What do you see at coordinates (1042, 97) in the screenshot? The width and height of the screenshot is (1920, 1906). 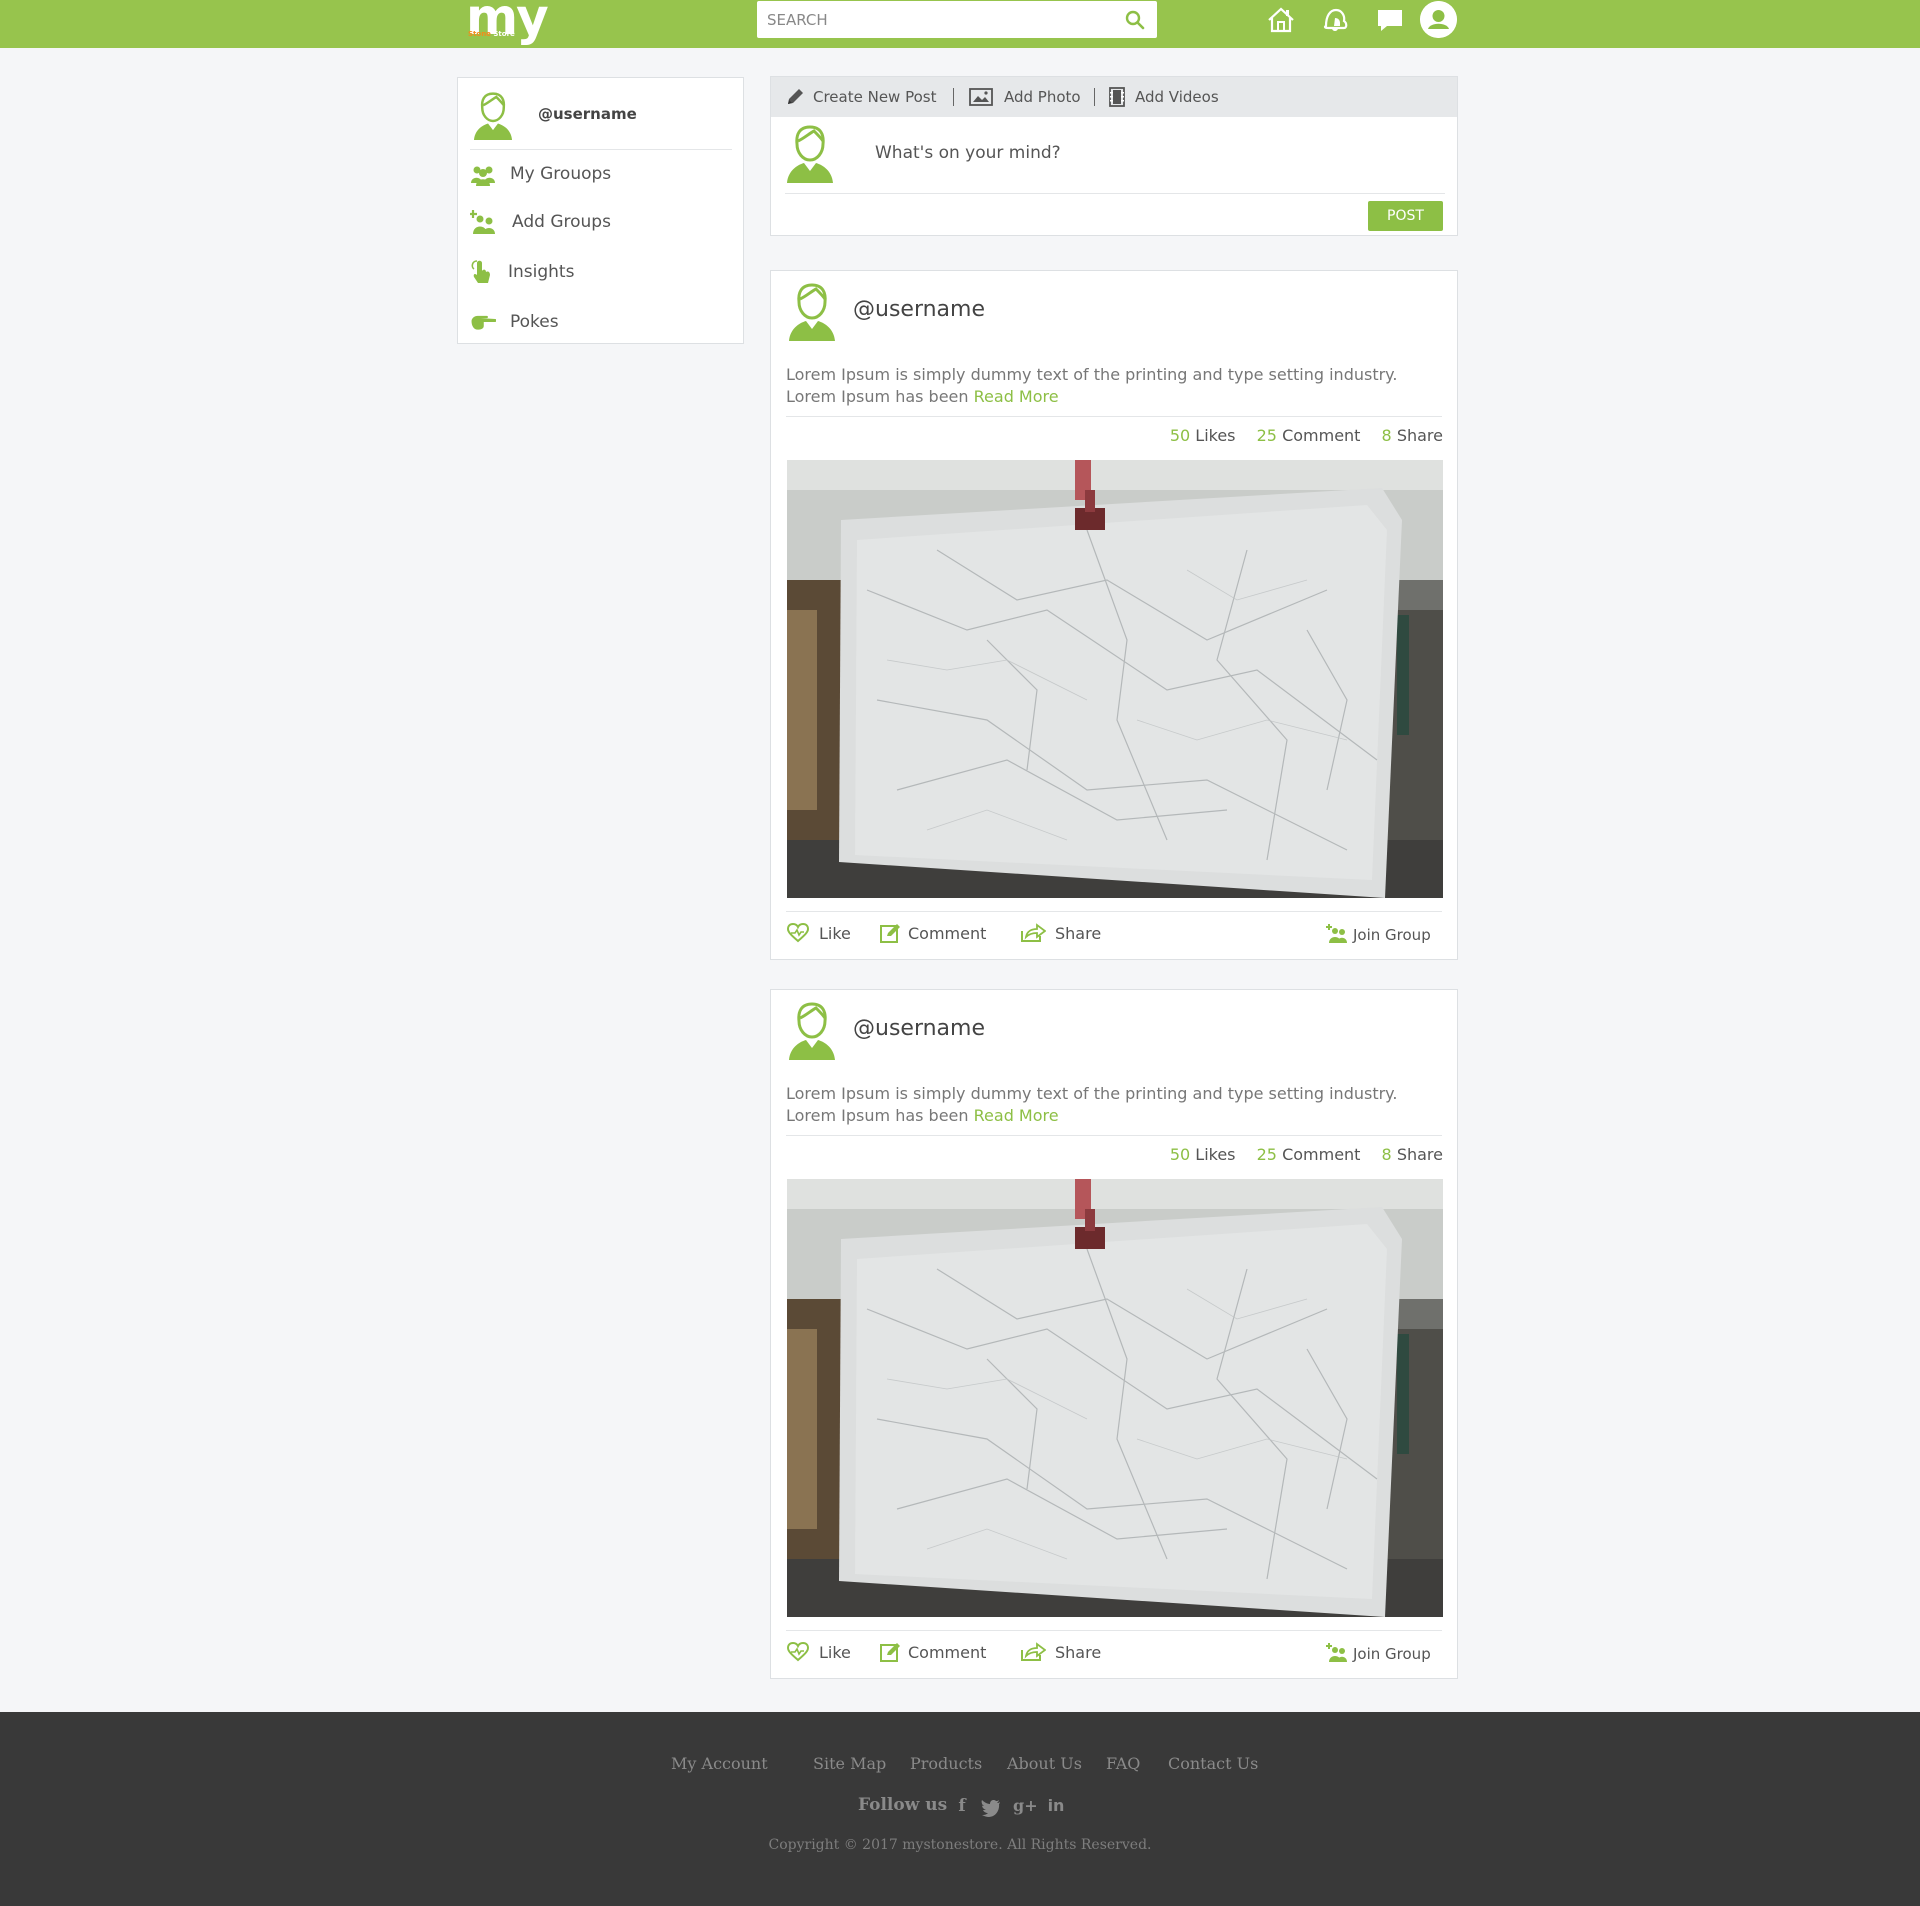 I see `tab-label: Add Photo` at bounding box center [1042, 97].